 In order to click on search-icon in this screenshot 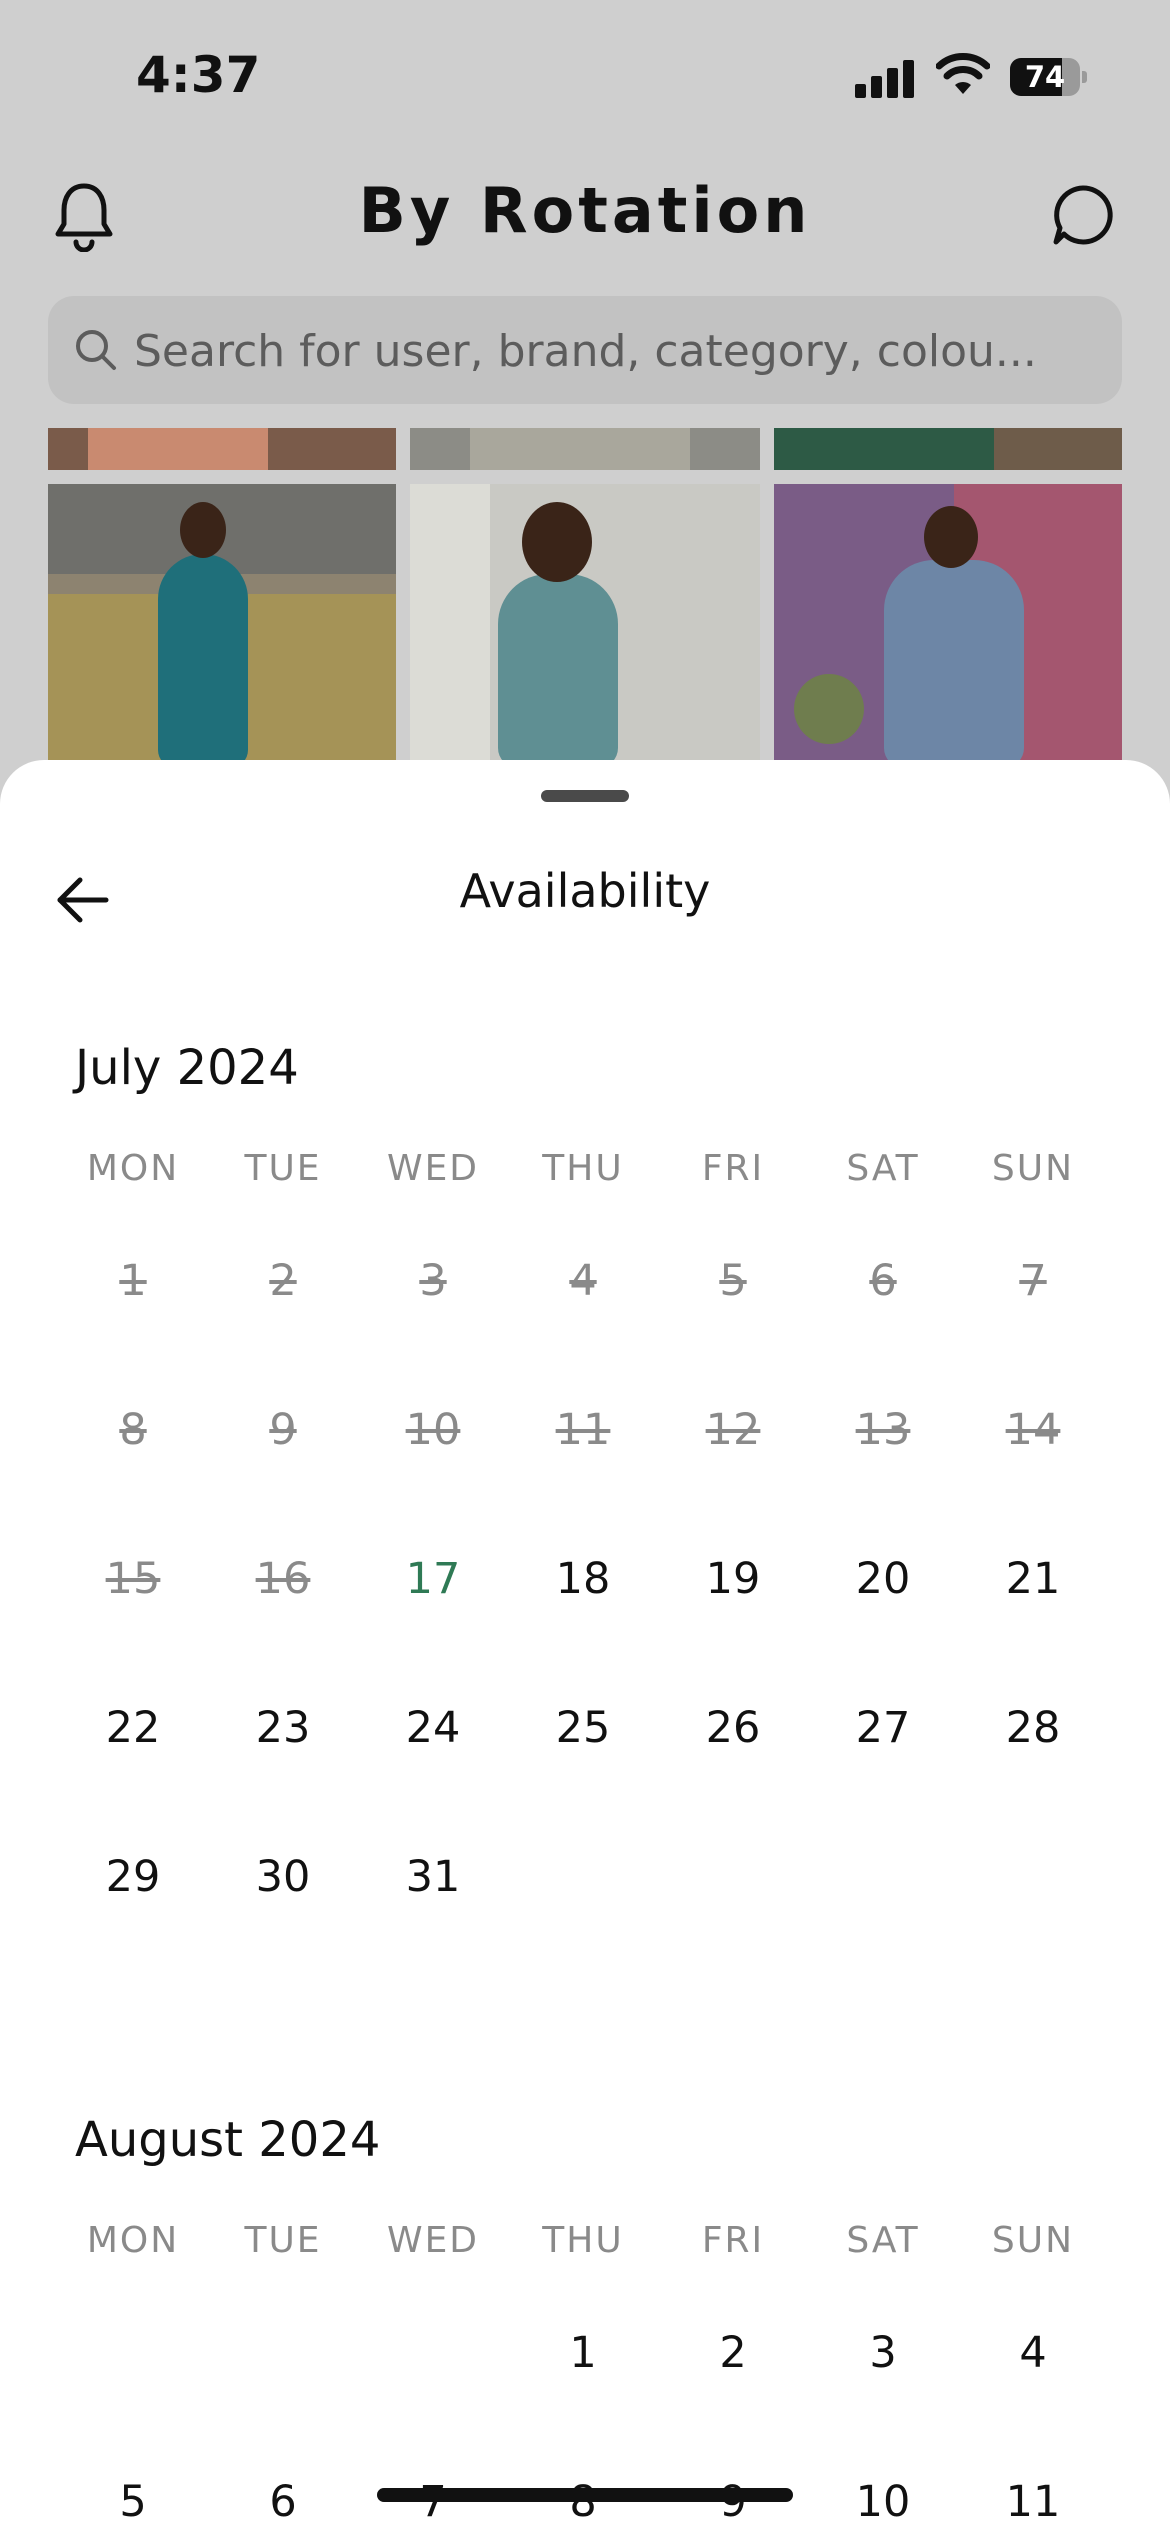, I will do `click(96, 350)`.